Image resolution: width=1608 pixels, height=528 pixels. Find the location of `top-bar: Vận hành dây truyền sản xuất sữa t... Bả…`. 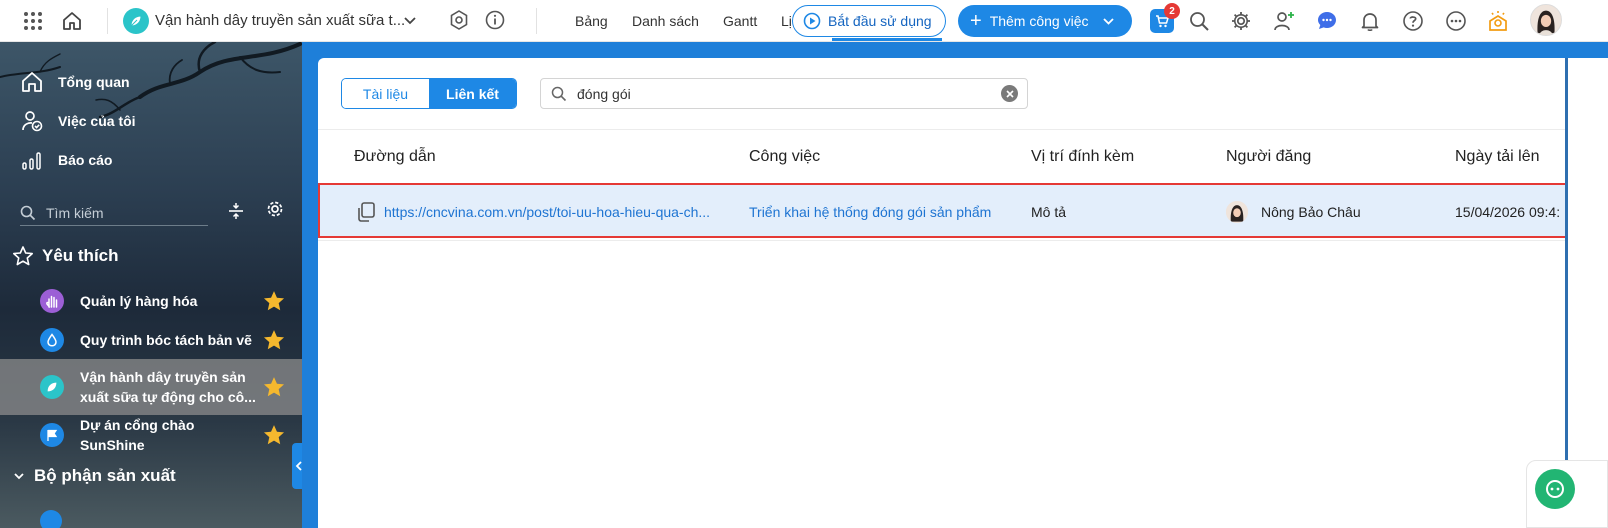

top-bar: Vận hành dây truyền sản xuất sữa t... Bả… is located at coordinates (804, 21).